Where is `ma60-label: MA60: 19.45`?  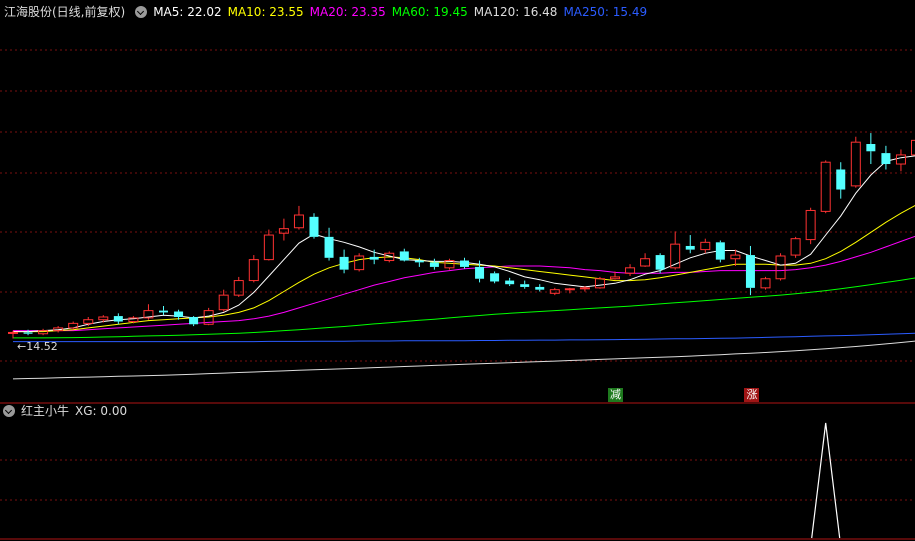
ma60-label: MA60: 19.45 is located at coordinates (429, 12).